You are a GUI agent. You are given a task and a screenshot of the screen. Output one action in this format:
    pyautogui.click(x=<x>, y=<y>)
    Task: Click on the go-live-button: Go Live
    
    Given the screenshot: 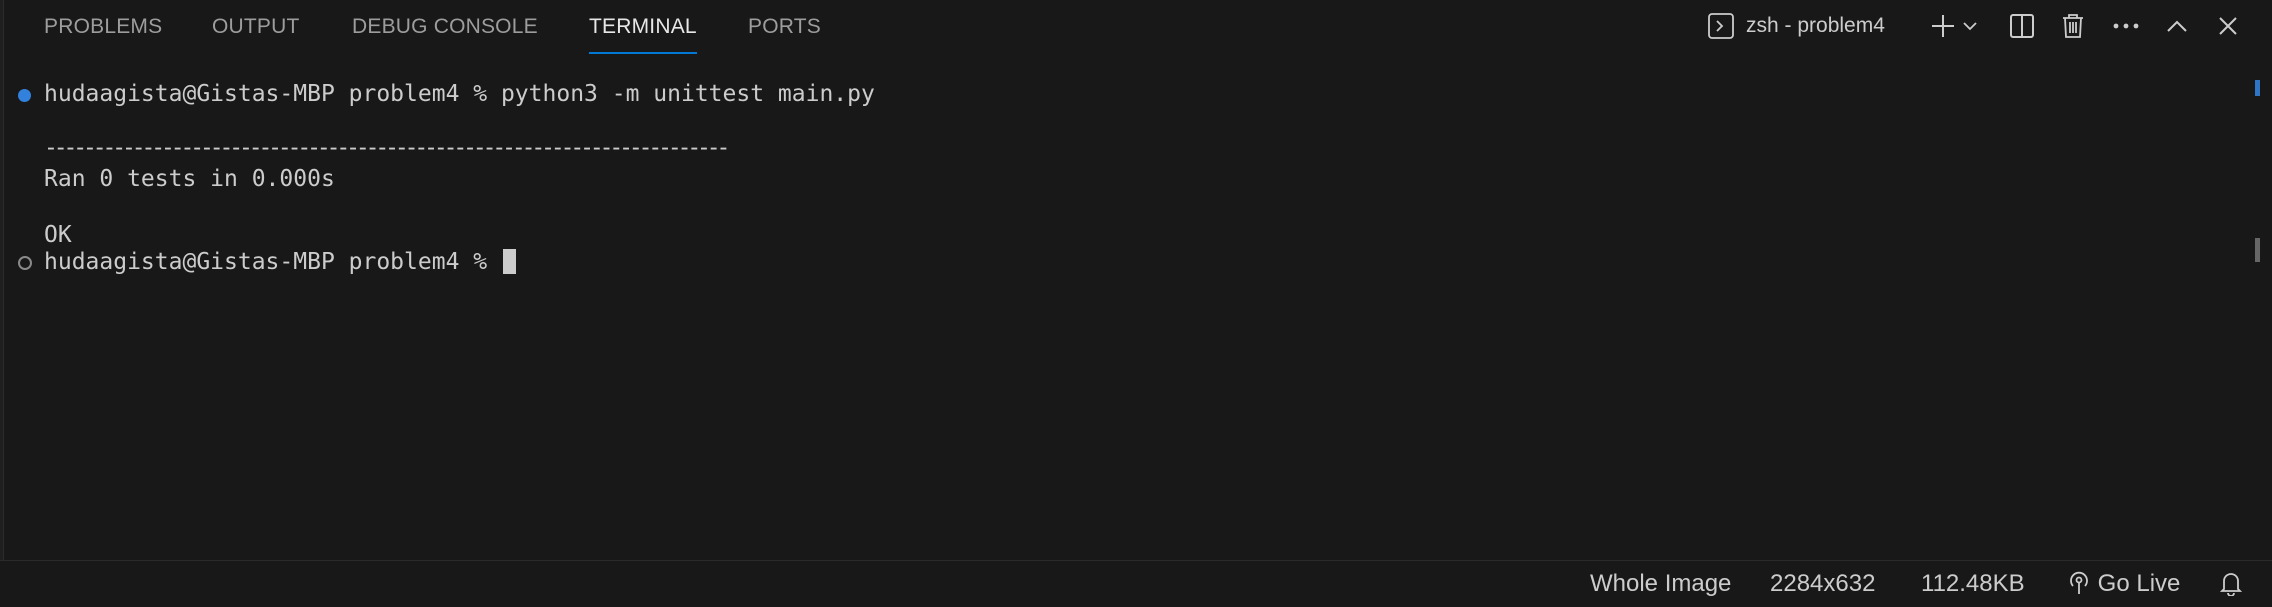 What is the action you would take?
    pyautogui.click(x=2123, y=584)
    